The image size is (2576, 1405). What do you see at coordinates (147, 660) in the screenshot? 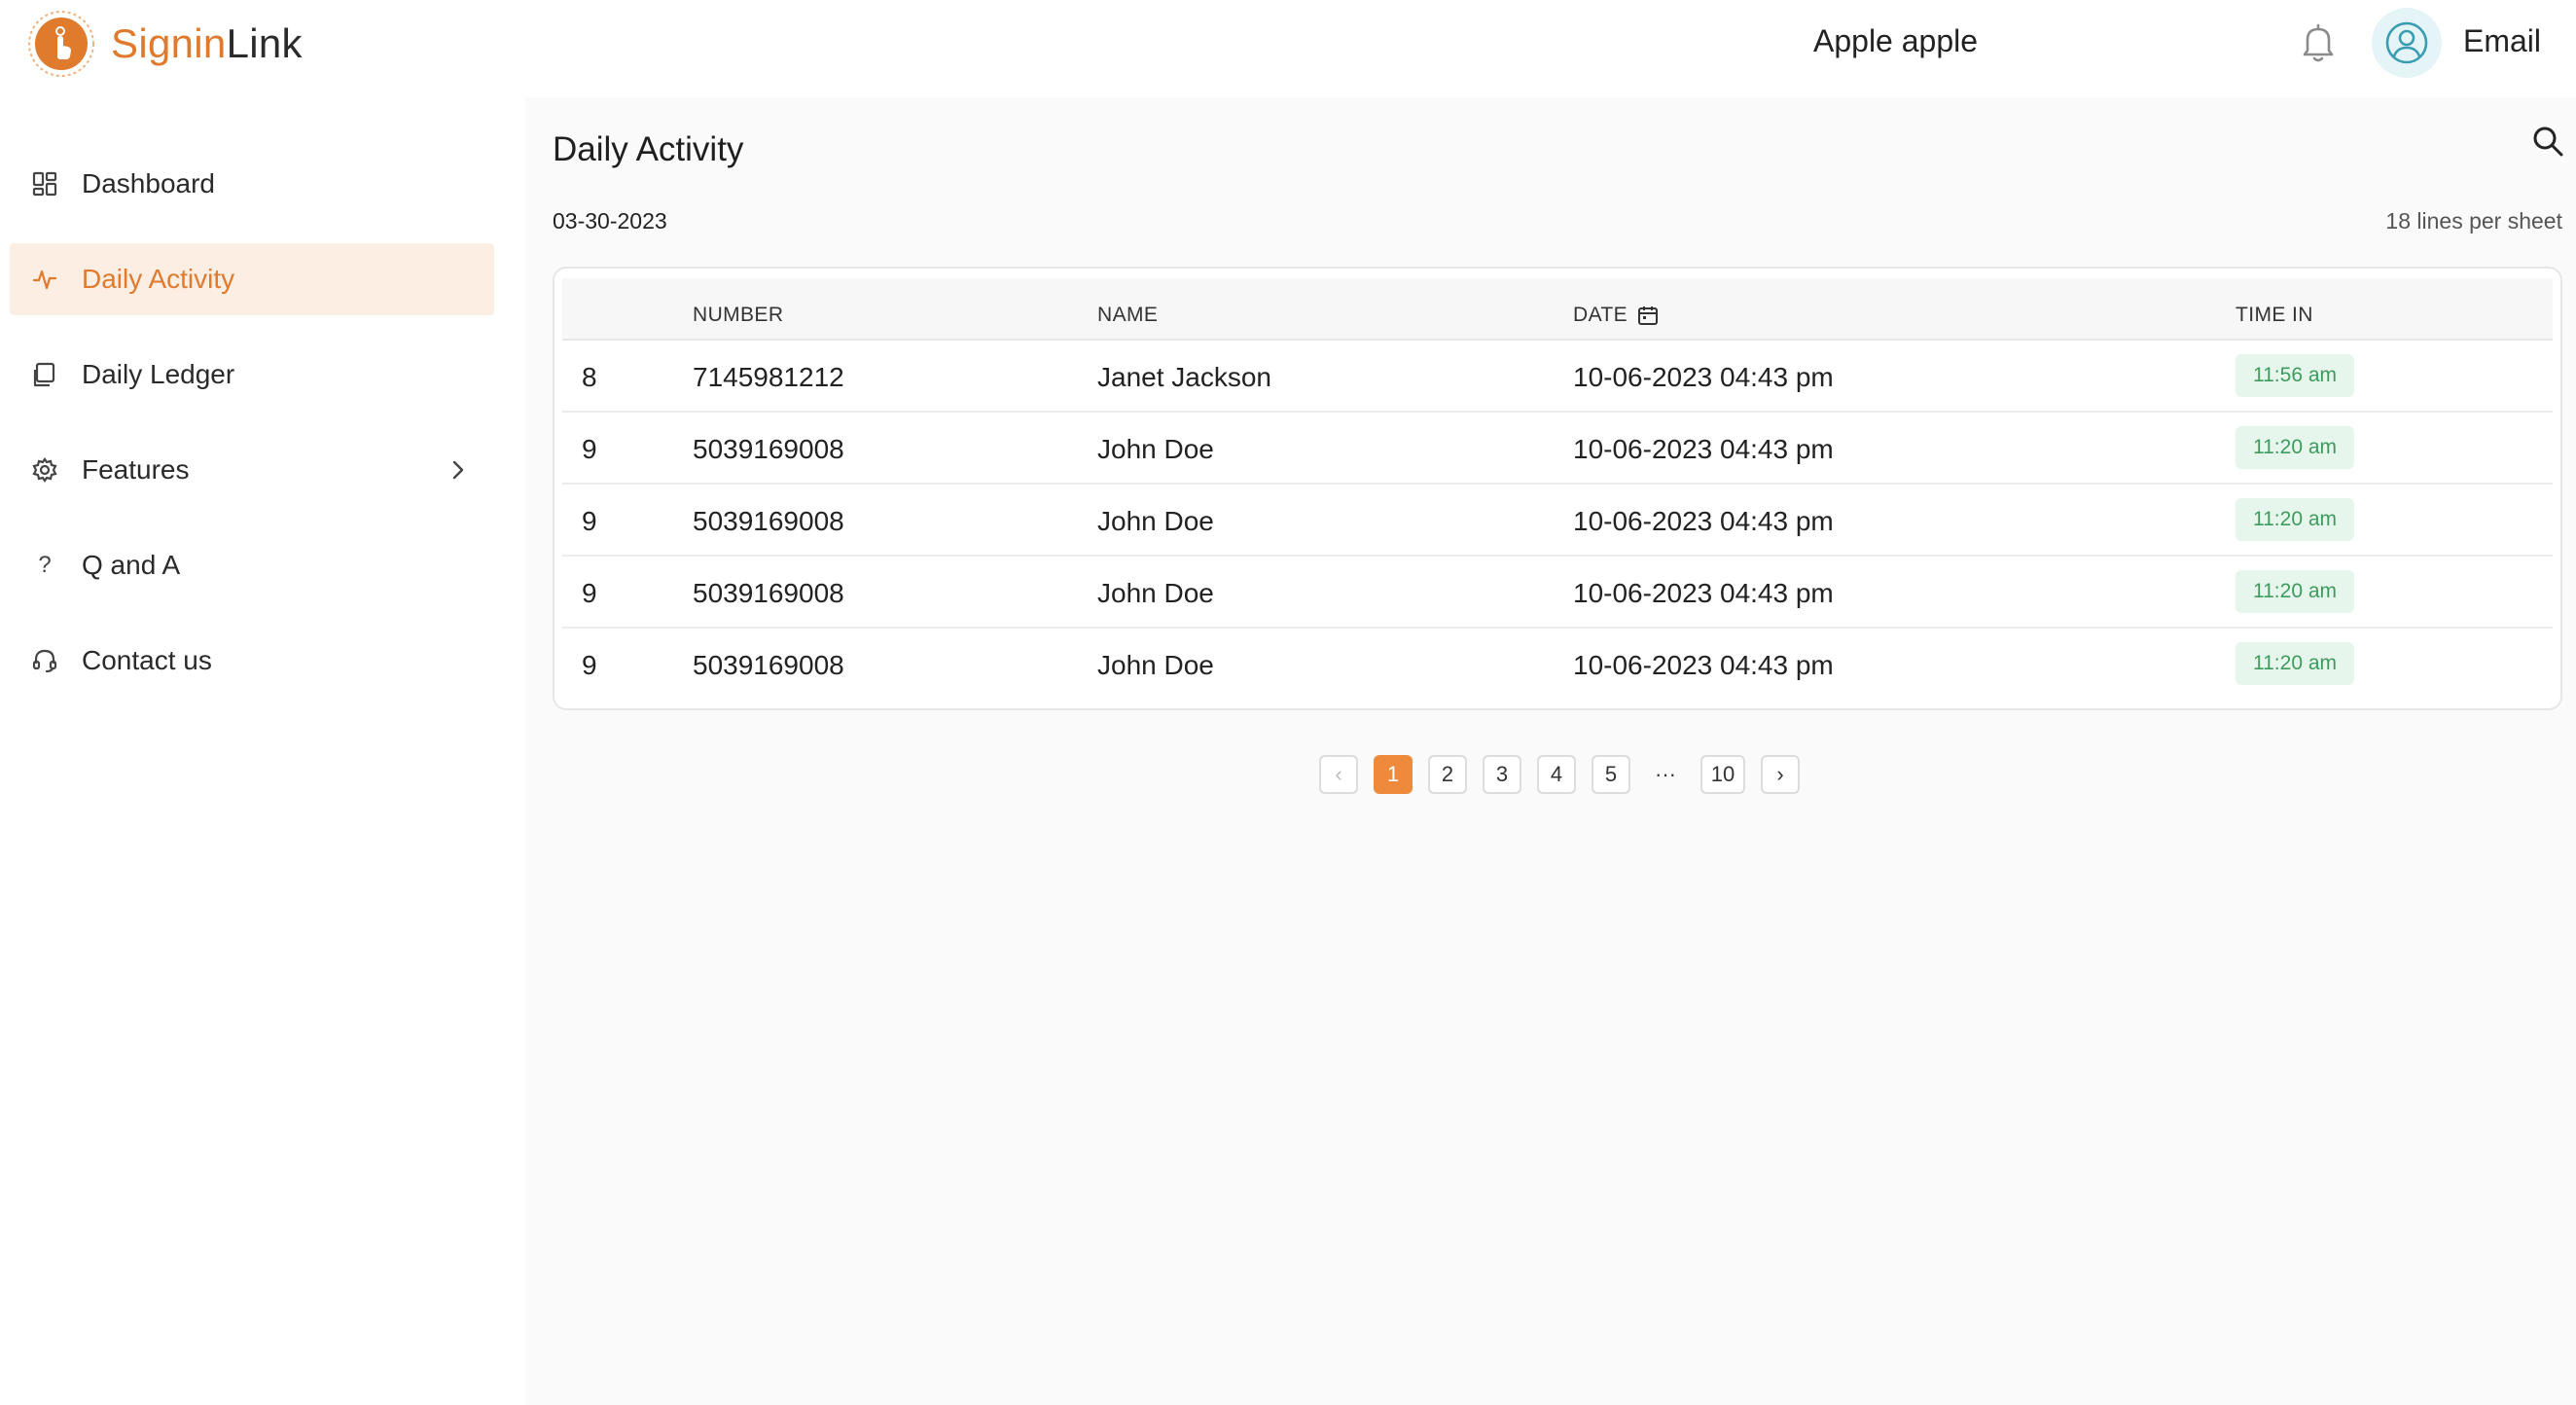
I see `sidebar-item-label: Contact us` at bounding box center [147, 660].